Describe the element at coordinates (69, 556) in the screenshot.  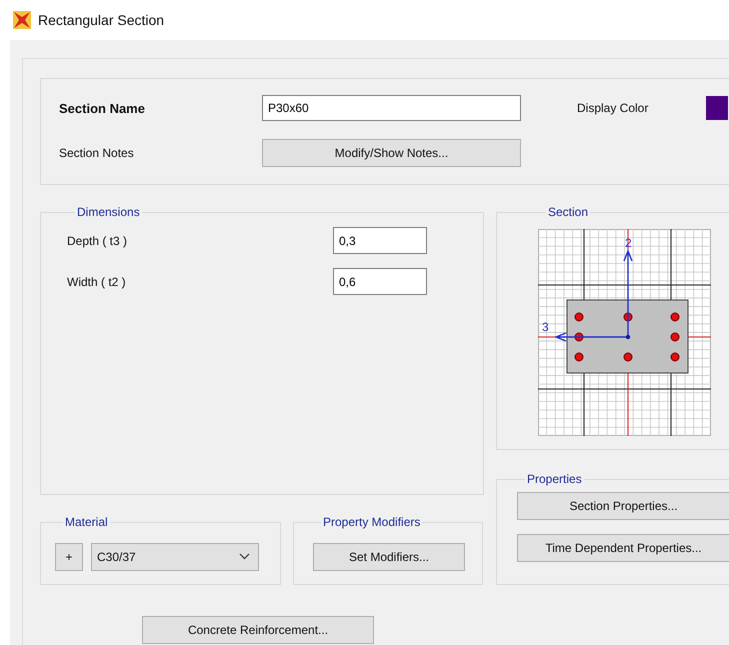
I see `add-button: +` at that location.